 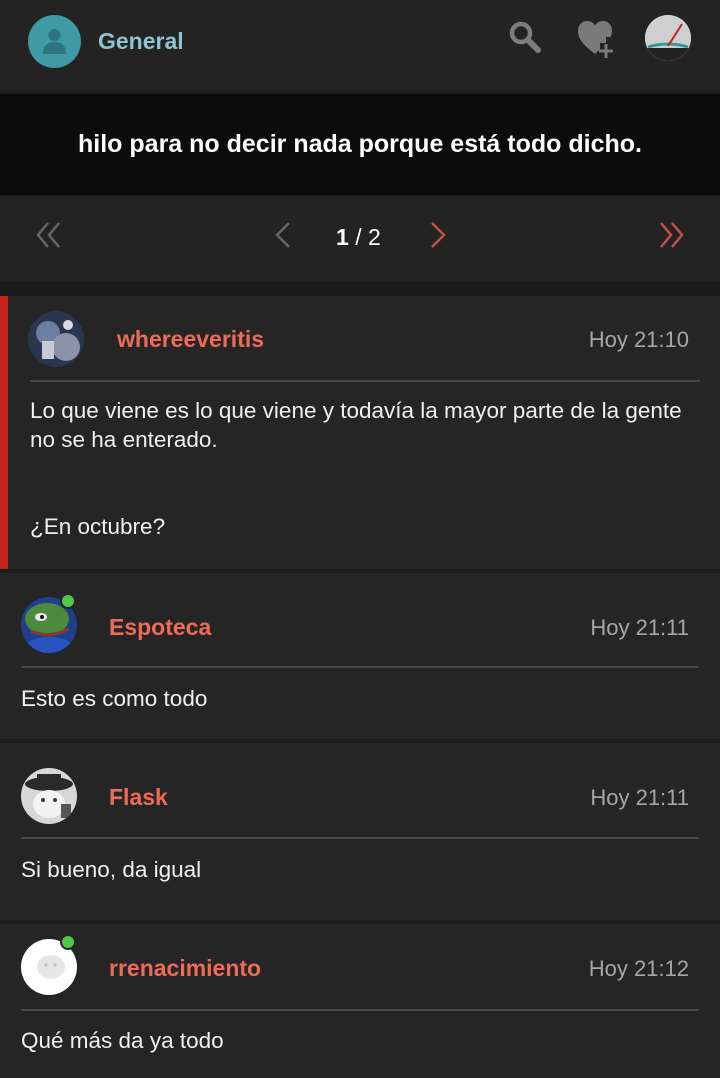 I want to click on author-name: Flask, so click(x=138, y=797).